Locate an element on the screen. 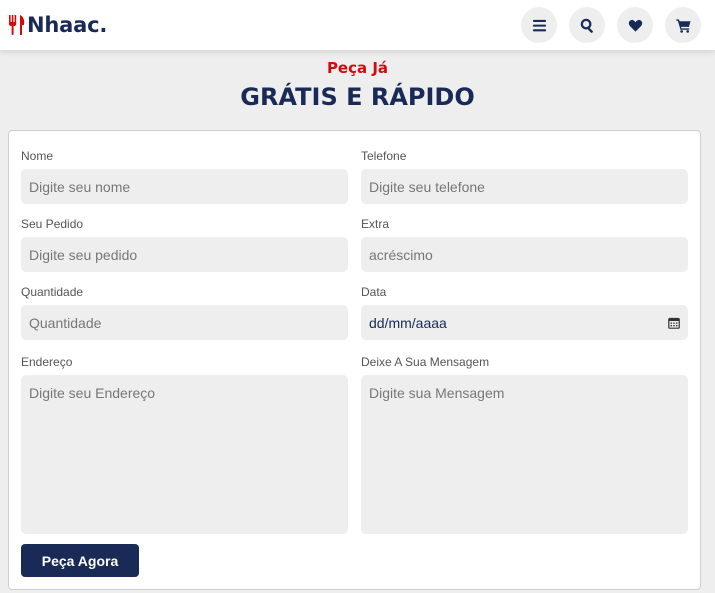  logo-text: Nhaac. is located at coordinates (67, 25).